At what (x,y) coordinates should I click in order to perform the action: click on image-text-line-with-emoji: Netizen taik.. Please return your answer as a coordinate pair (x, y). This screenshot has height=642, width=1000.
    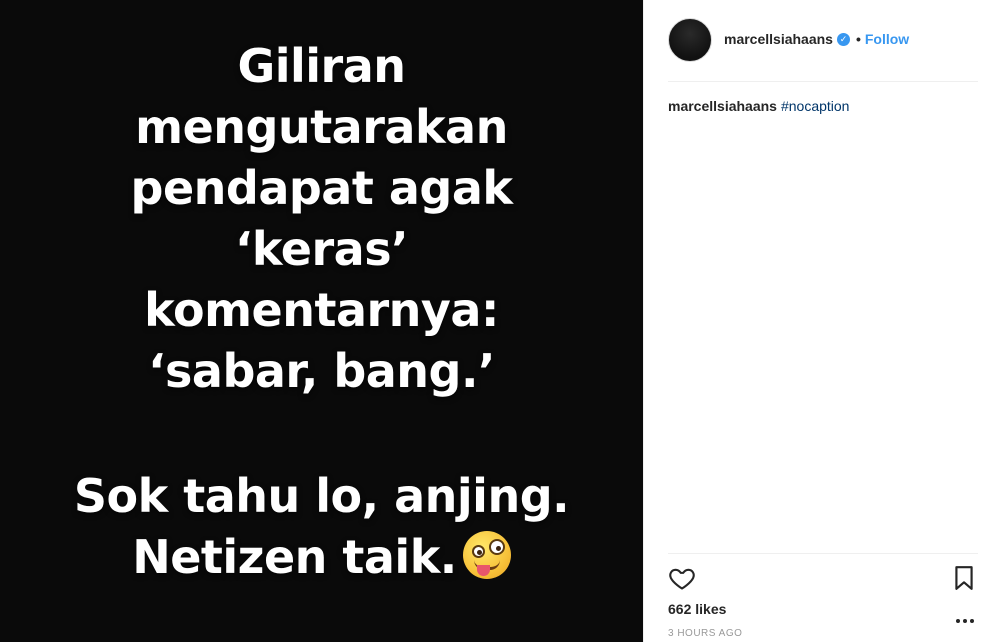
    Looking at the image, I should click on (321, 557).